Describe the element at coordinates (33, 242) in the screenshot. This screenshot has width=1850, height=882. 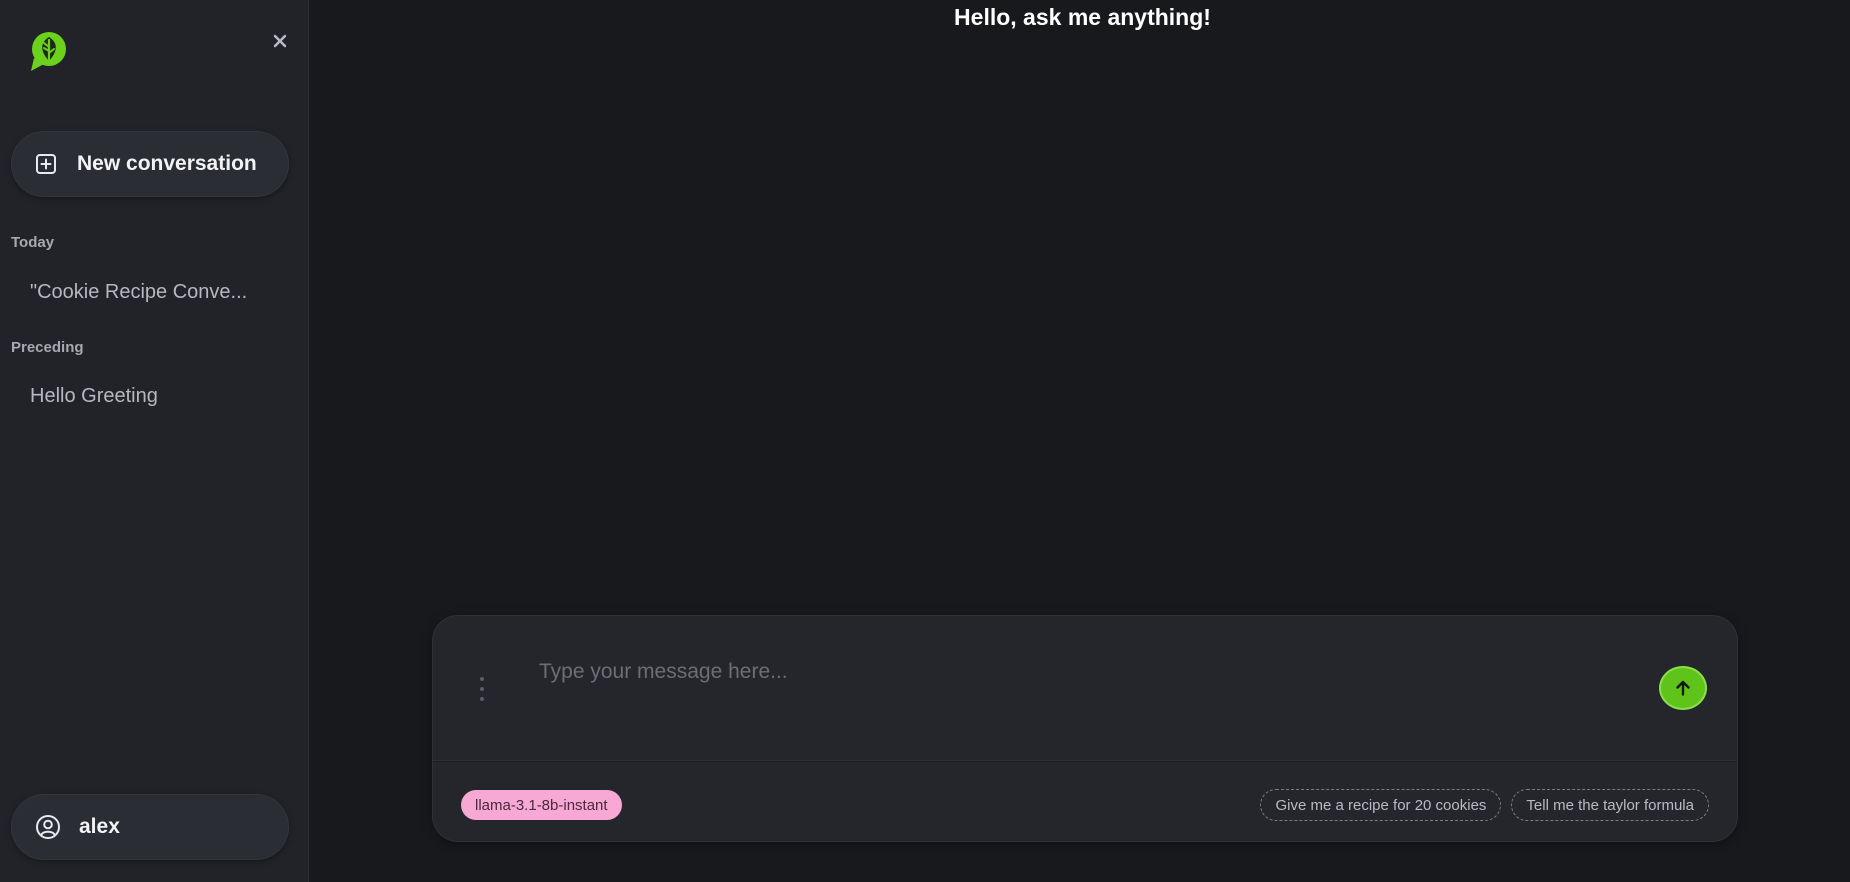
I see `section-title-today: Today` at that location.